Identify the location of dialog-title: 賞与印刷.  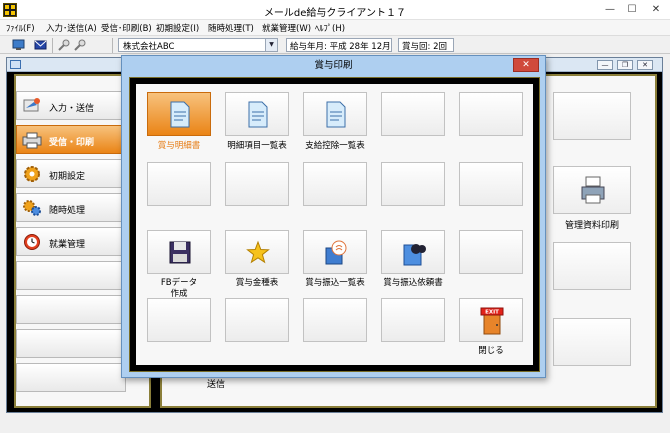
(333, 65).